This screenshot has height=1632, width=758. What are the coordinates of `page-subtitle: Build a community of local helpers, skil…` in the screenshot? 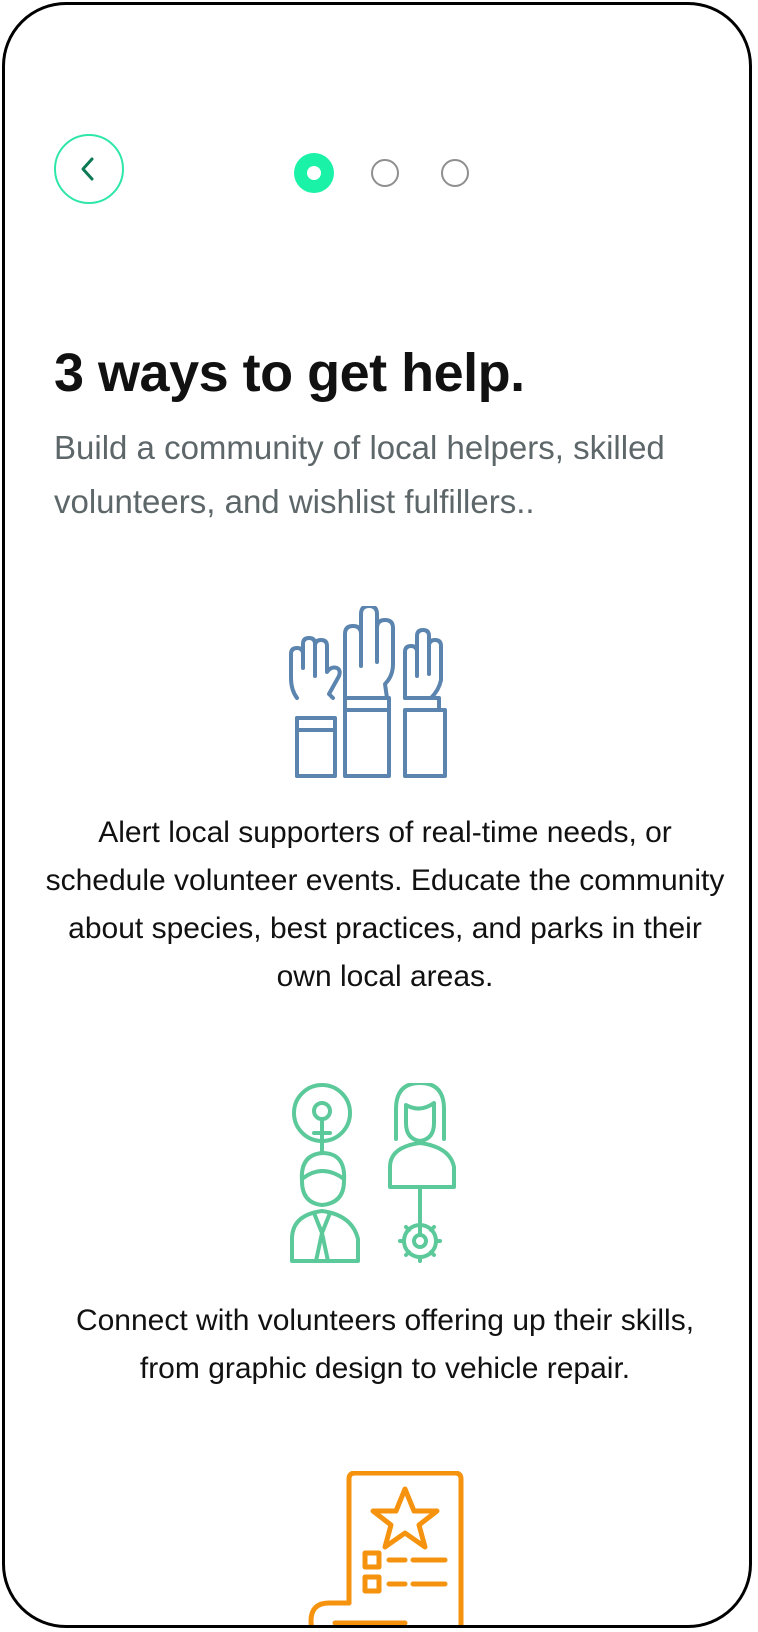 It's located at (359, 474).